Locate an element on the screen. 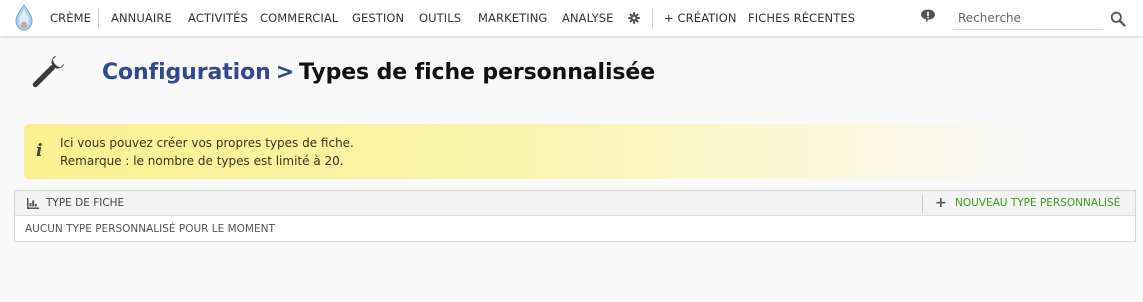  column-header-type: Type de fiche is located at coordinates (85, 203).